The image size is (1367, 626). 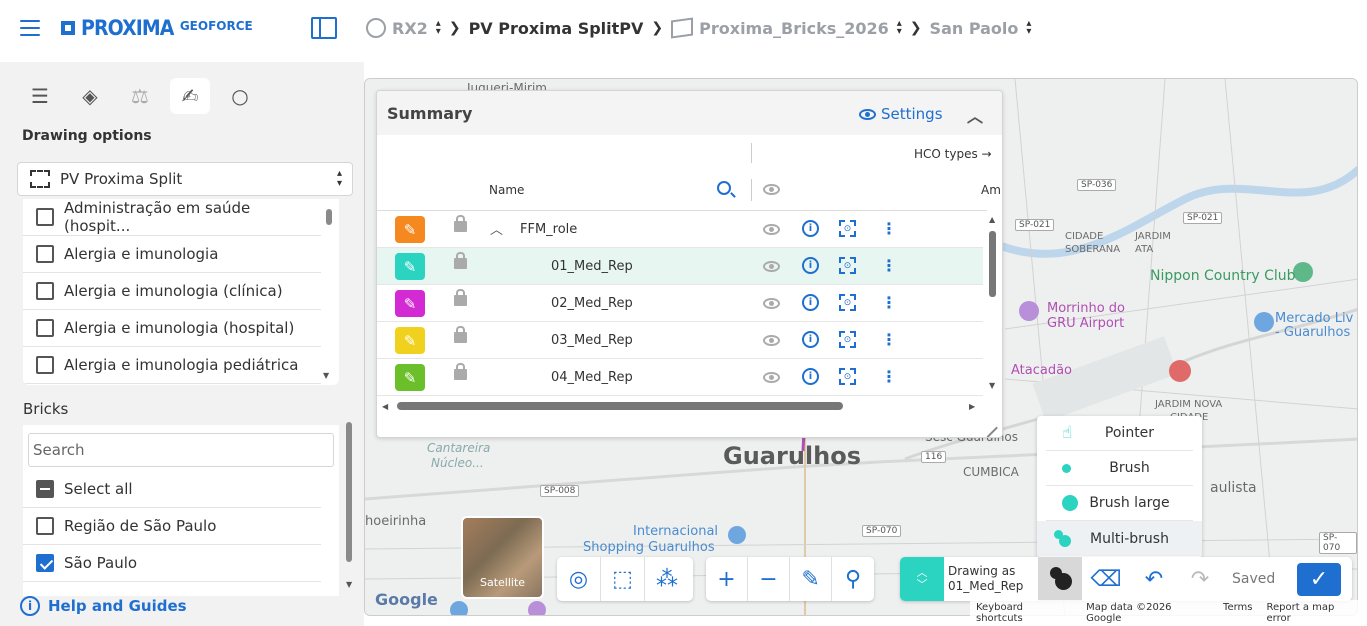 I want to click on summary-row: ✎ ︿ FFM_role i ⊙ ⋮, so click(x=680, y=229).